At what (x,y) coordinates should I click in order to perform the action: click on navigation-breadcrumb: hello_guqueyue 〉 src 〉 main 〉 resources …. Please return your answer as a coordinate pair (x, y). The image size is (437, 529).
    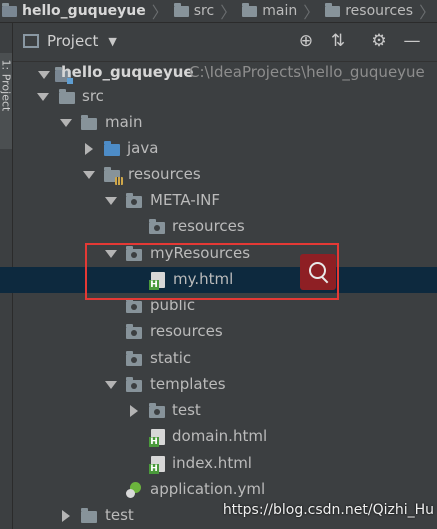
    Looking at the image, I should click on (218, 11).